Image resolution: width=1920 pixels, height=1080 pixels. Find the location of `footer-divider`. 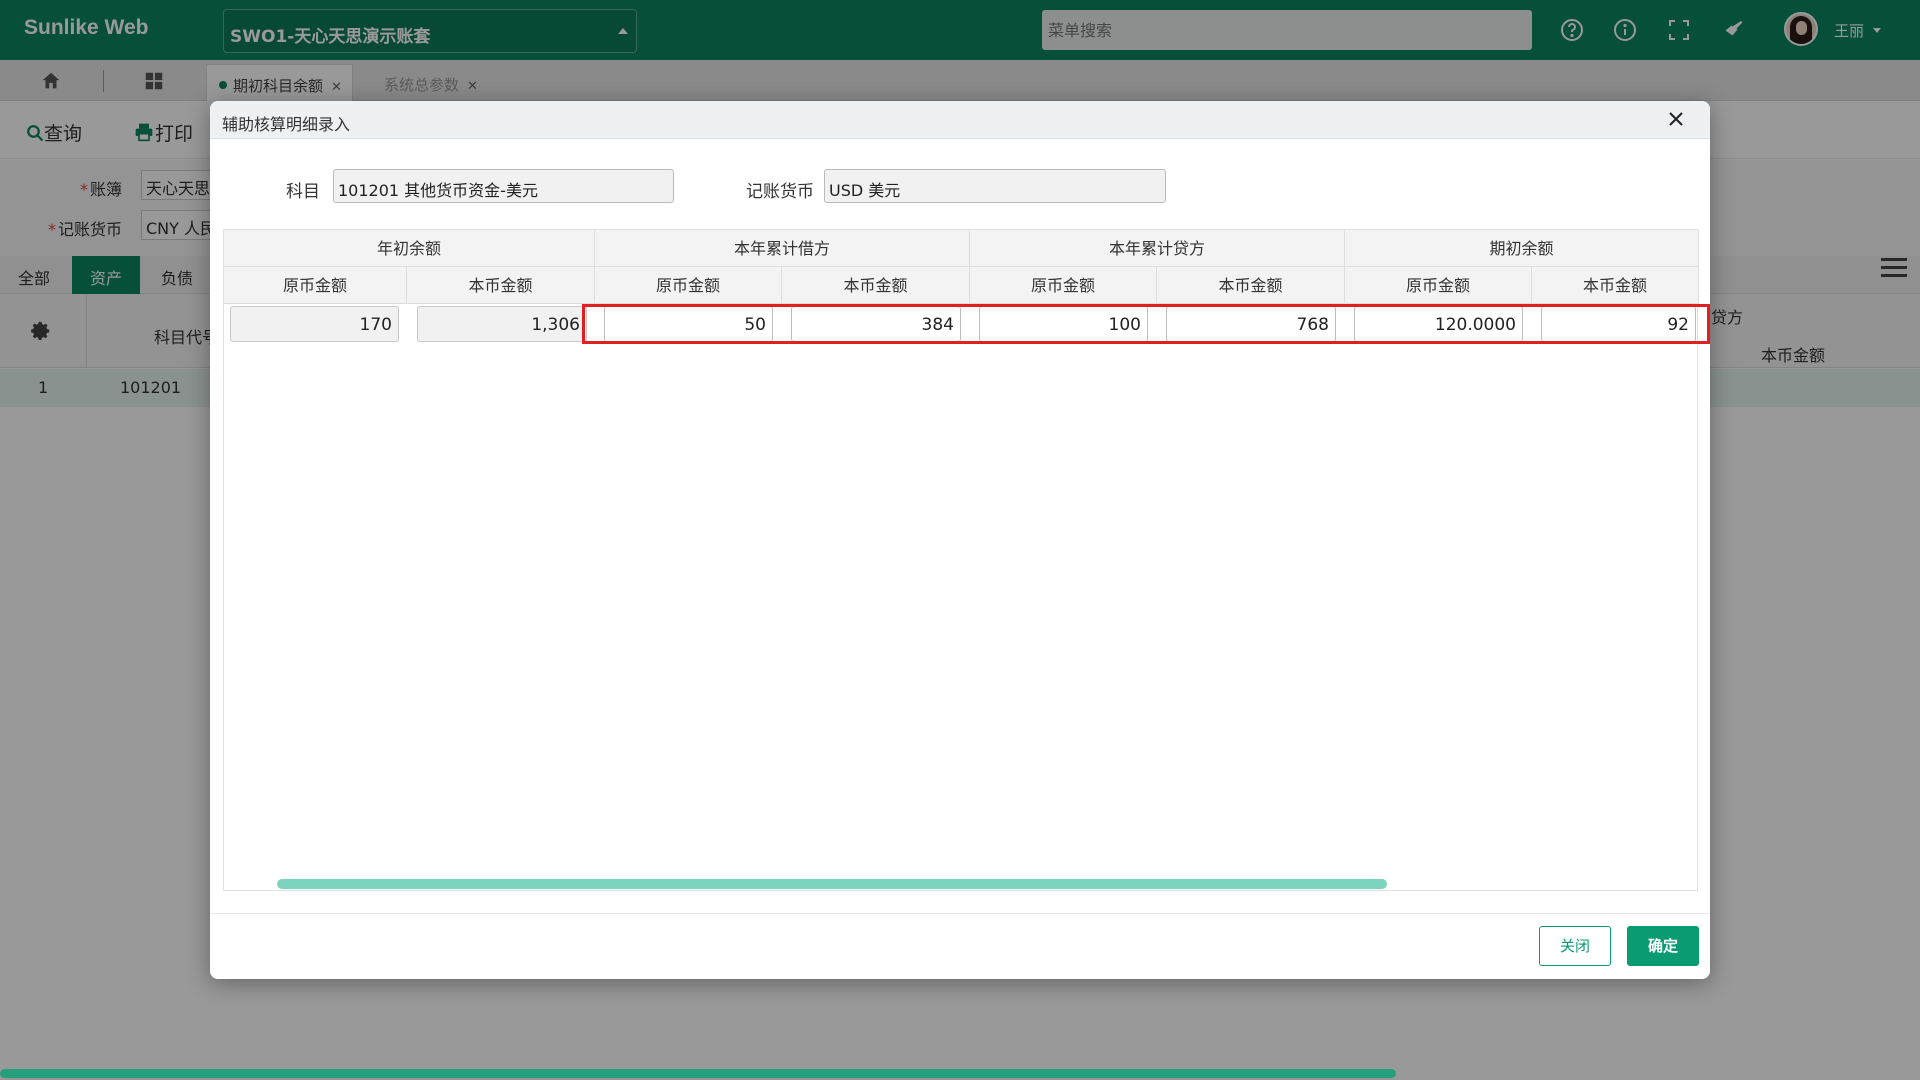

footer-divider is located at coordinates (960, 913).